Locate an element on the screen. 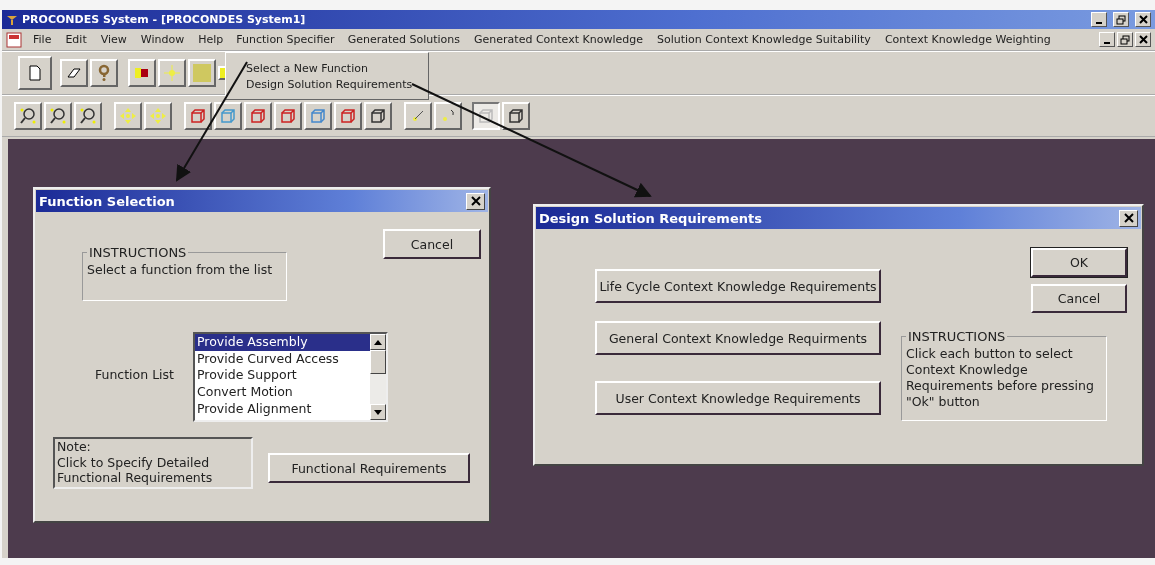  toolbar-button is located at coordinates (486, 116).